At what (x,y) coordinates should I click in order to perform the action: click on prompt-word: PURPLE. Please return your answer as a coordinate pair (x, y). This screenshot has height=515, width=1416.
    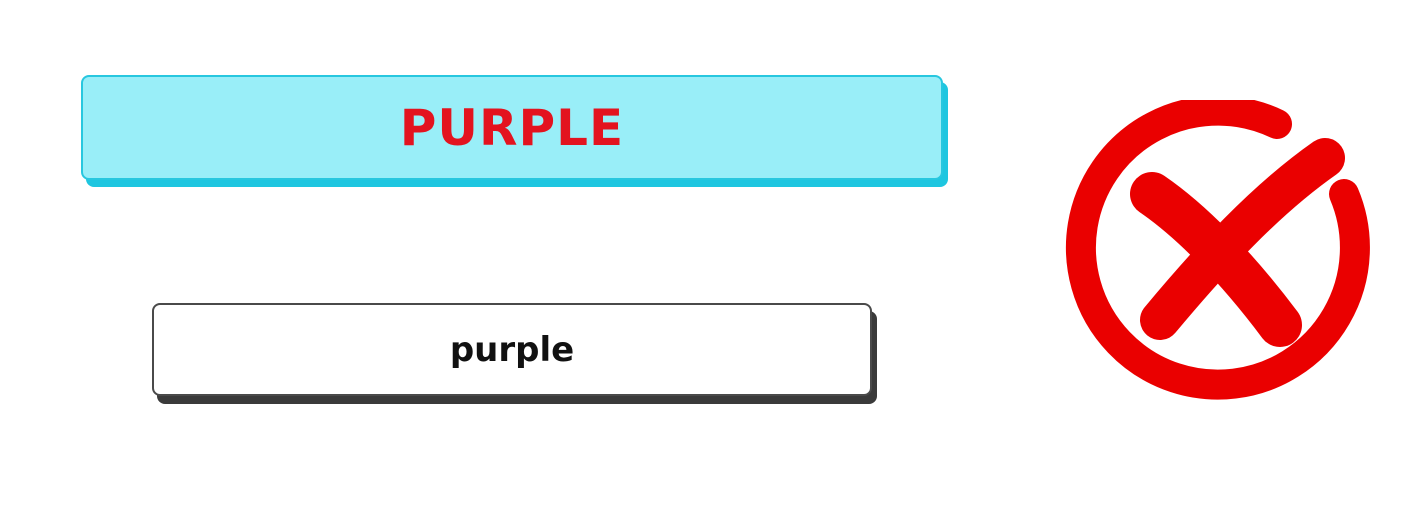
    Looking at the image, I should click on (512, 127).